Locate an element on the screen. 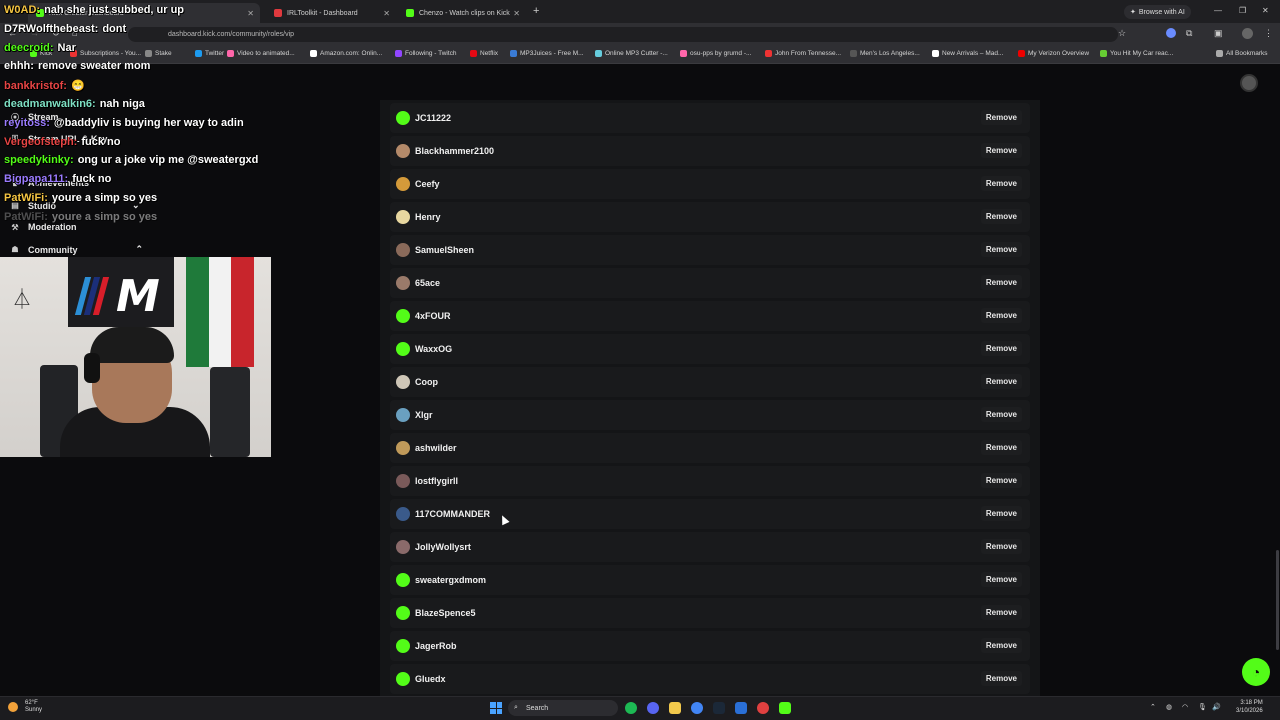 This screenshot has width=1280, height=720. vip-row: Ceefy Remove is located at coordinates (710, 184).